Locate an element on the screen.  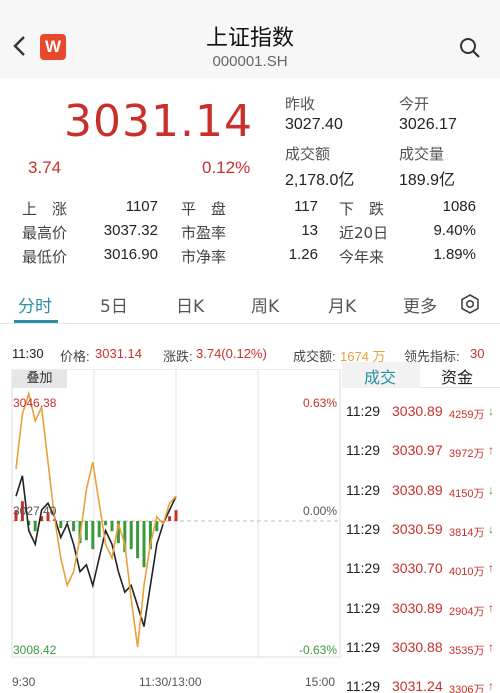
tab-intraday: 分时 is located at coordinates (35, 304).